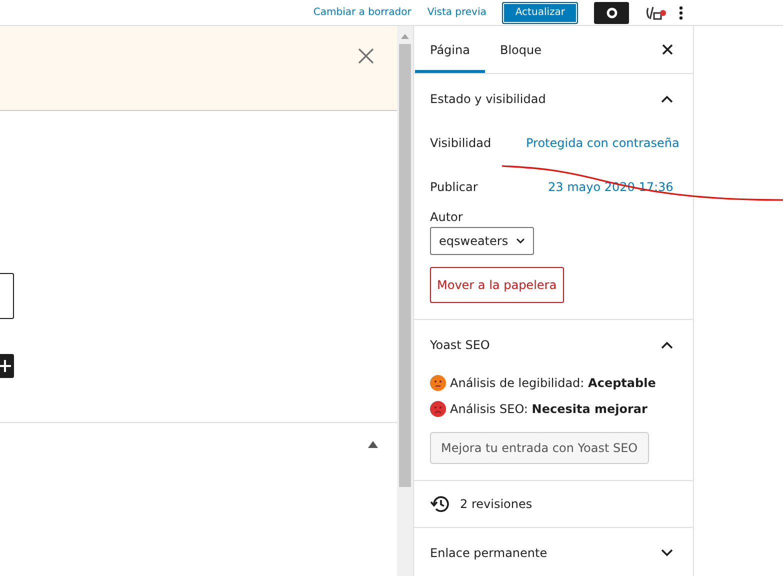  I want to click on yoast-button: Mejora tu entrada con Yoast SEO, so click(539, 448).